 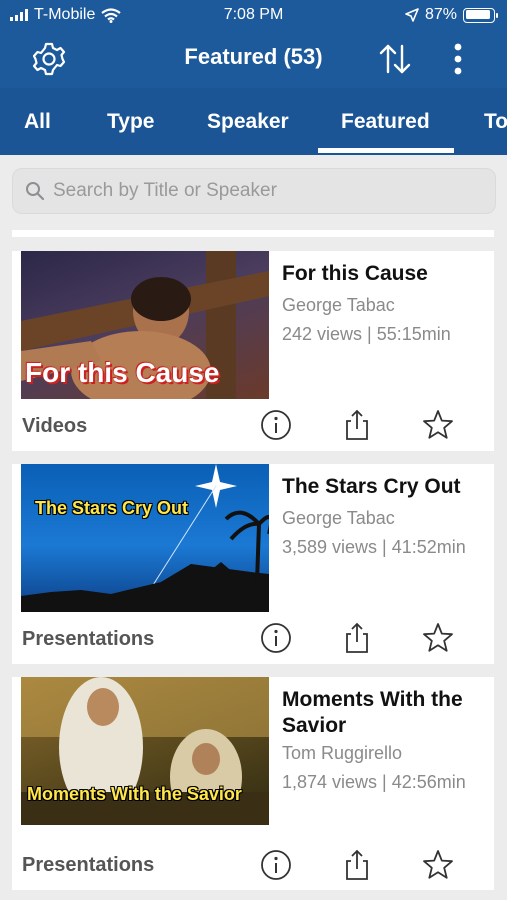 I want to click on thumbnail: The Stars Cry Out, so click(x=145, y=538).